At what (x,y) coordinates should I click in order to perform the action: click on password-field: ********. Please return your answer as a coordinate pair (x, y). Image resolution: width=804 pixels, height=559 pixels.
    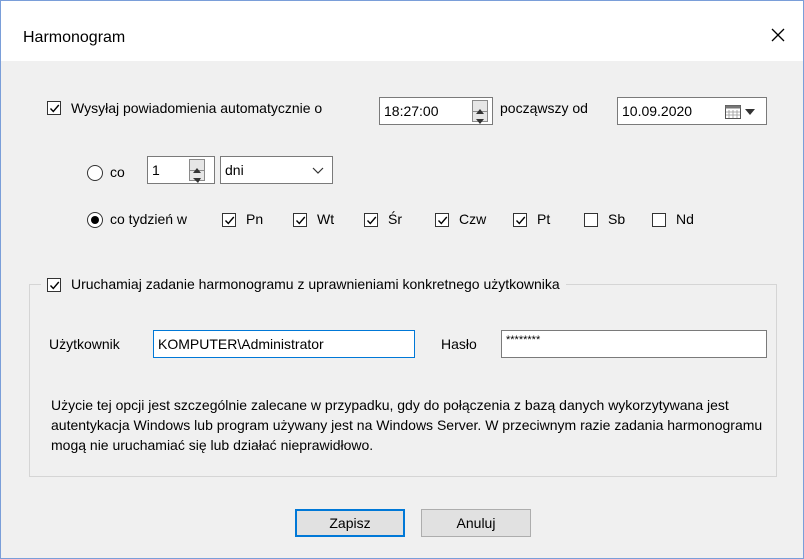
    Looking at the image, I should click on (634, 344).